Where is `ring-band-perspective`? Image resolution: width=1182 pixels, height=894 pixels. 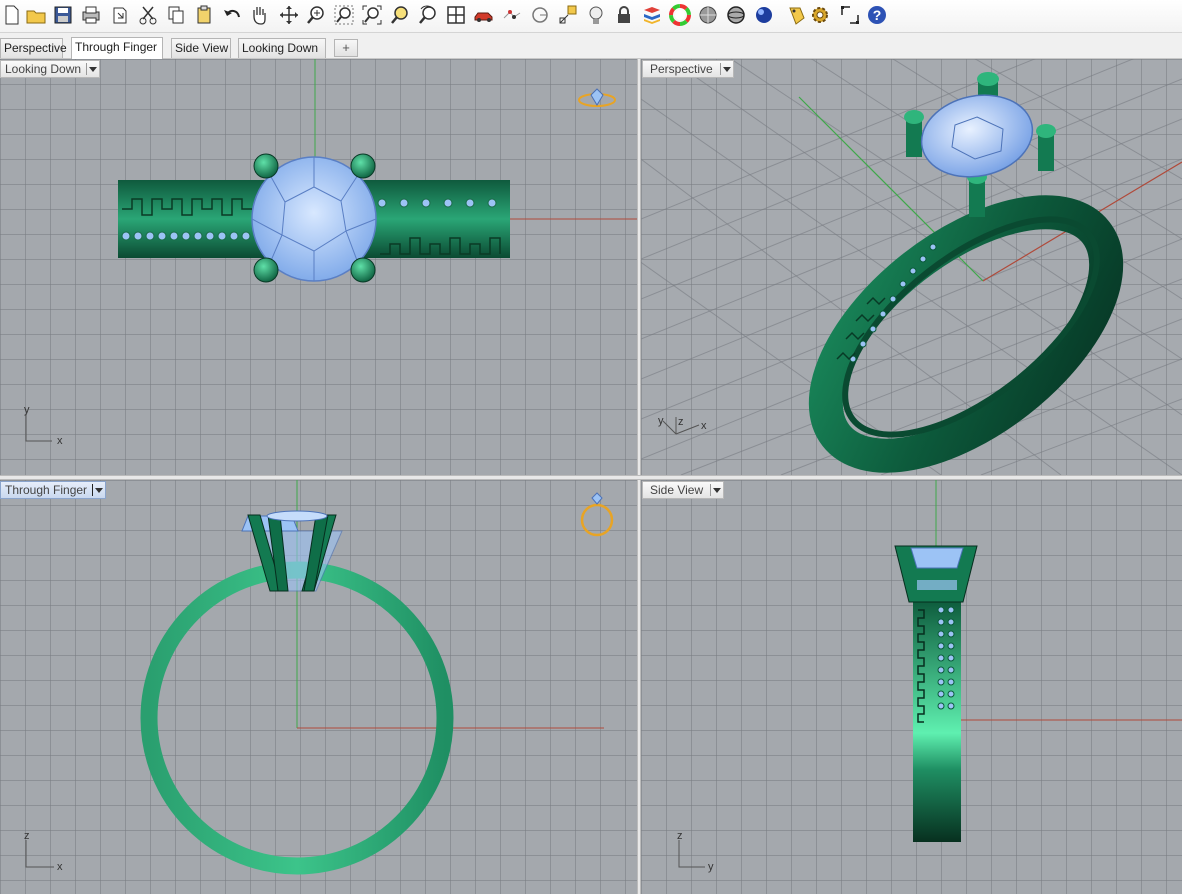 ring-band-perspective is located at coordinates (966, 334).